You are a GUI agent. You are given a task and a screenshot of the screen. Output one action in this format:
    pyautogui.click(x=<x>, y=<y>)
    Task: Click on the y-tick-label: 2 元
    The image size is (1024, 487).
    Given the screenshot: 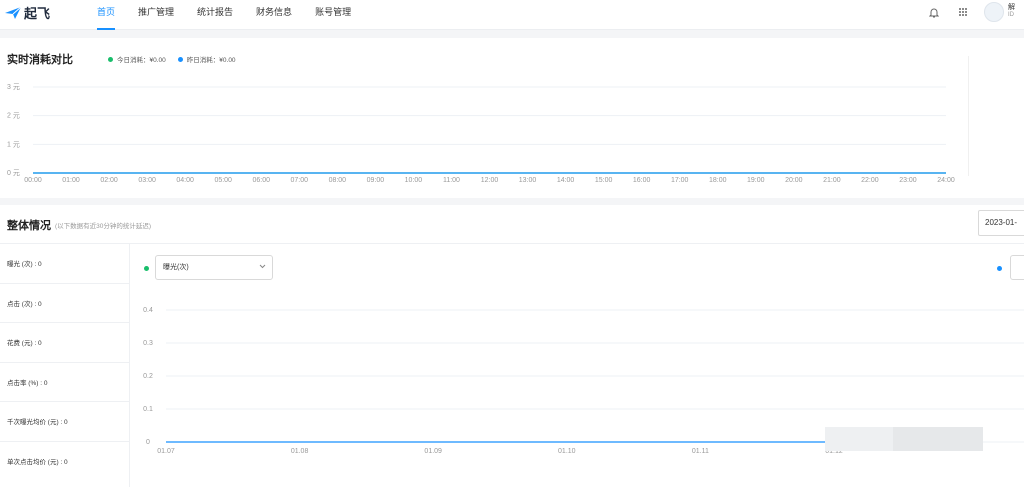 What is the action you would take?
    pyautogui.click(x=13, y=116)
    